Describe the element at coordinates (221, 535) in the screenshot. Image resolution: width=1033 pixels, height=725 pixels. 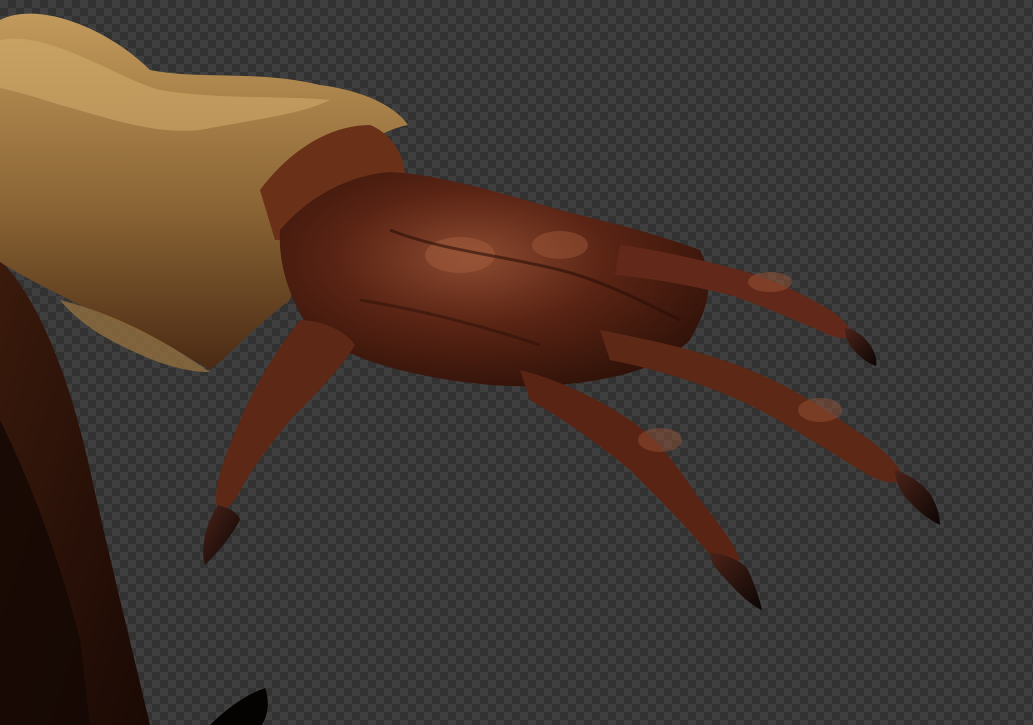
I see `thumb-claw` at that location.